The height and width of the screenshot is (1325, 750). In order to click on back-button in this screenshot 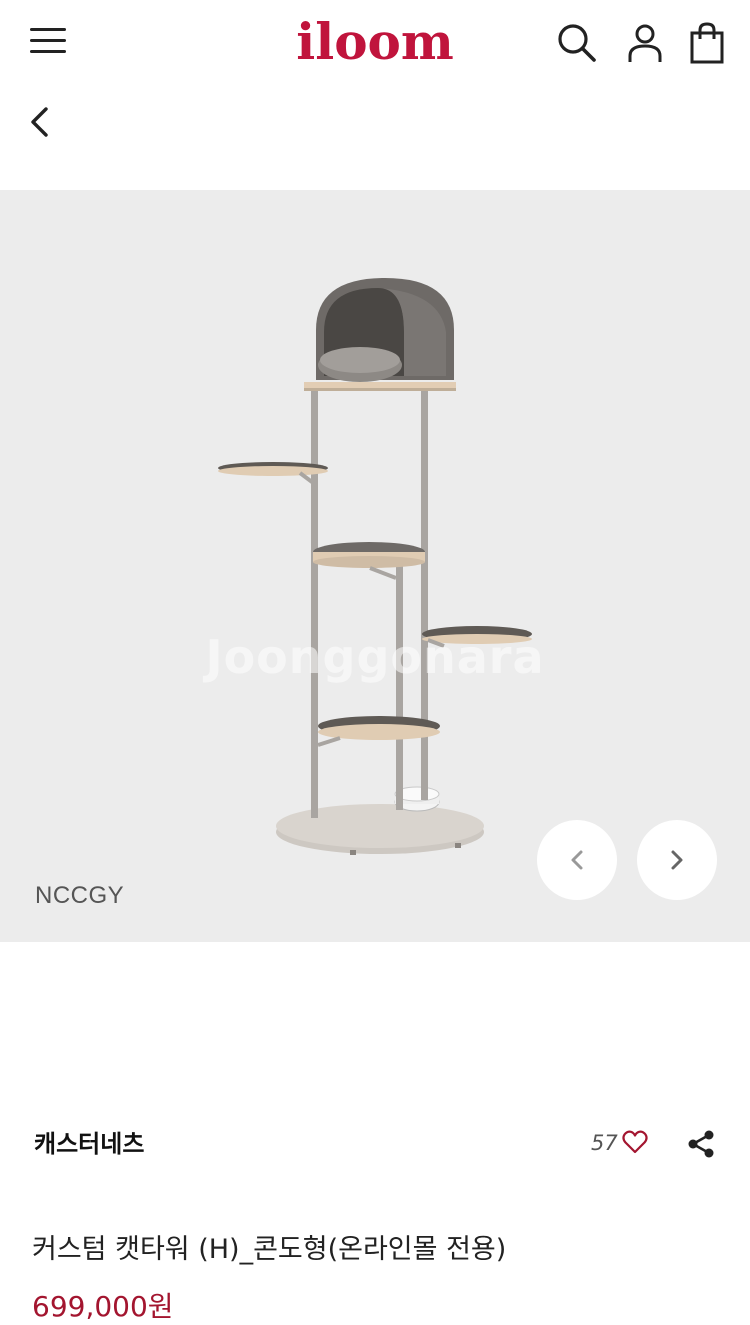, I will do `click(42, 122)`.